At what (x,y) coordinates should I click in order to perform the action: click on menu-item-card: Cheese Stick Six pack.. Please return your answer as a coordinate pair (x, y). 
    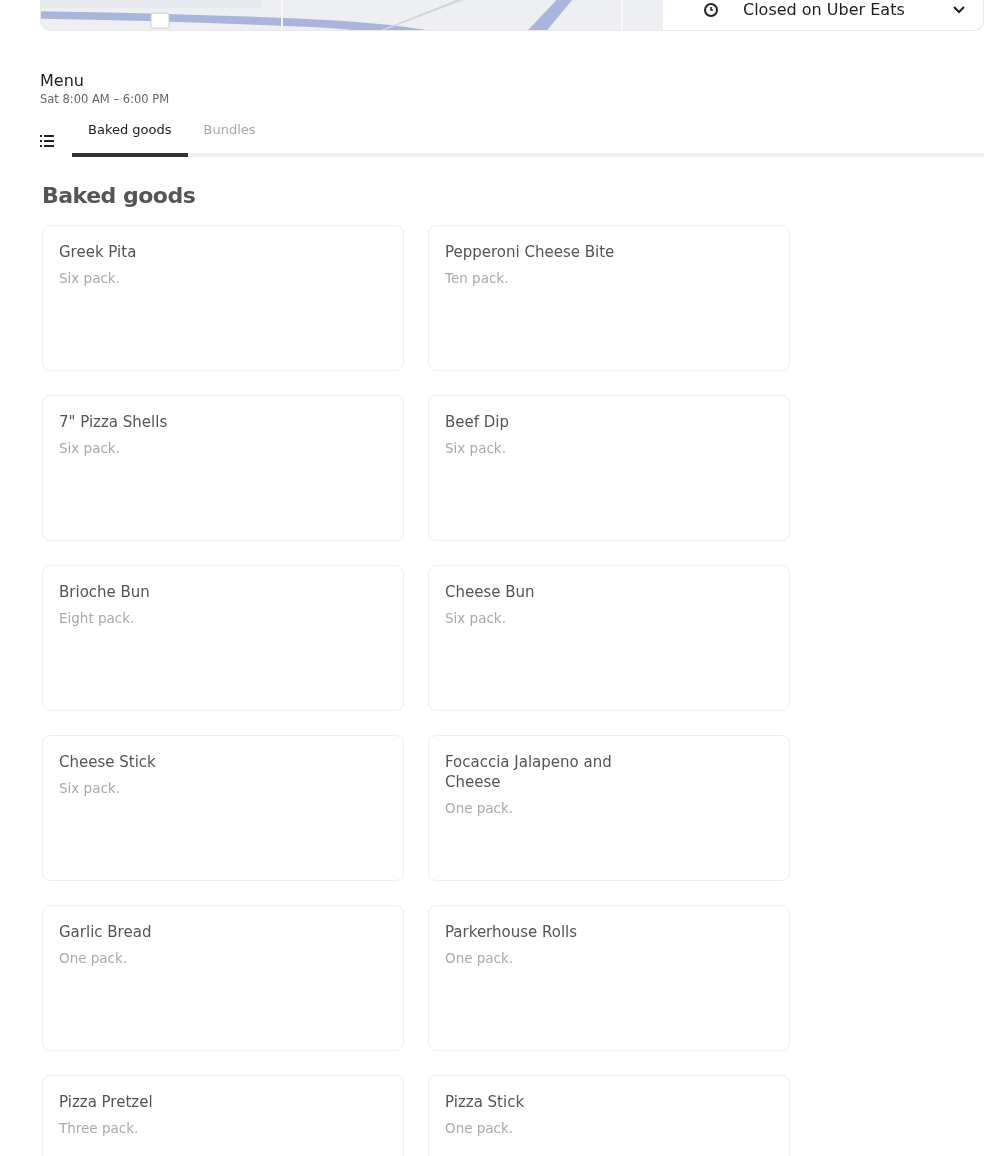
    Looking at the image, I should click on (223, 808).